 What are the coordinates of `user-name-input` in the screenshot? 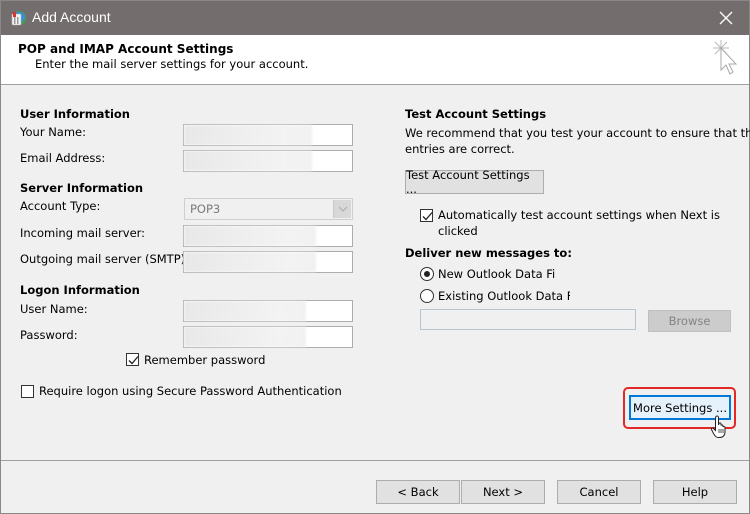 It's located at (268, 311).